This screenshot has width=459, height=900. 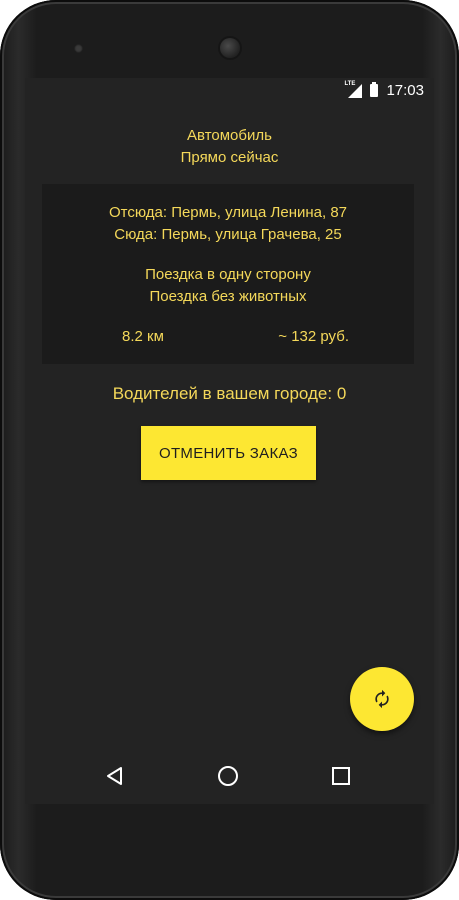 I want to click on status-time: 17:03, so click(x=405, y=90).